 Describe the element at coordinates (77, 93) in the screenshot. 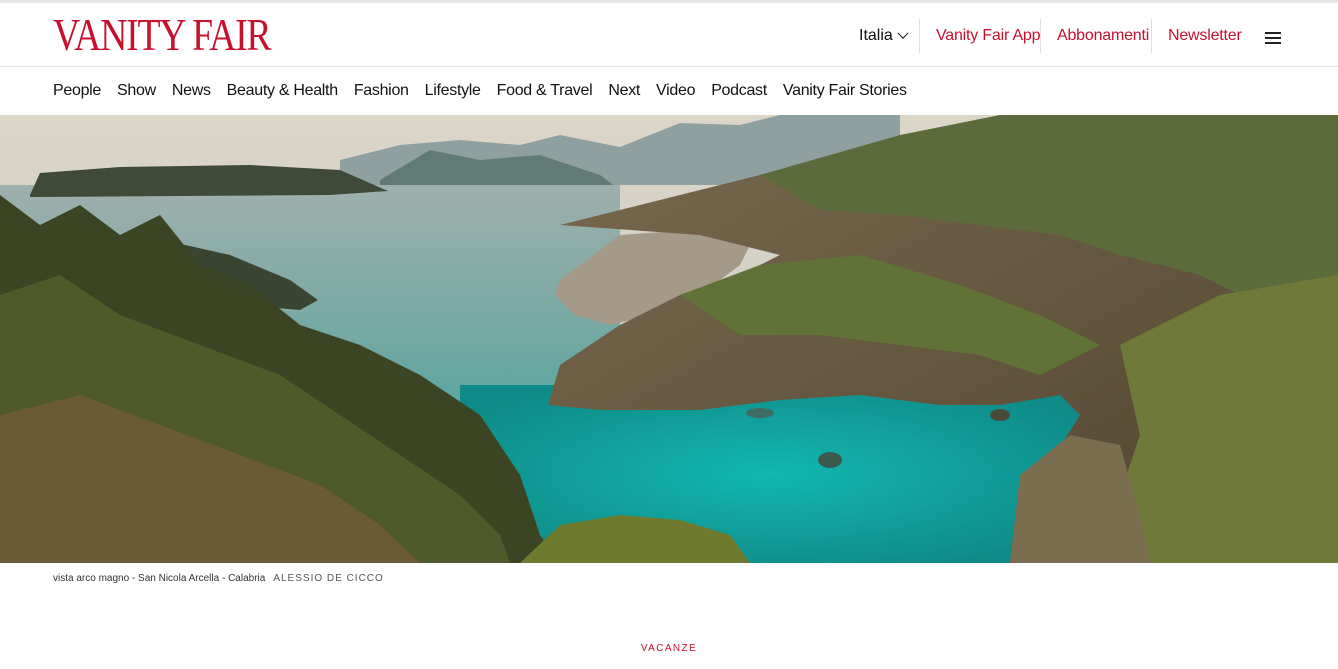

I see `nav-item-people: People` at that location.